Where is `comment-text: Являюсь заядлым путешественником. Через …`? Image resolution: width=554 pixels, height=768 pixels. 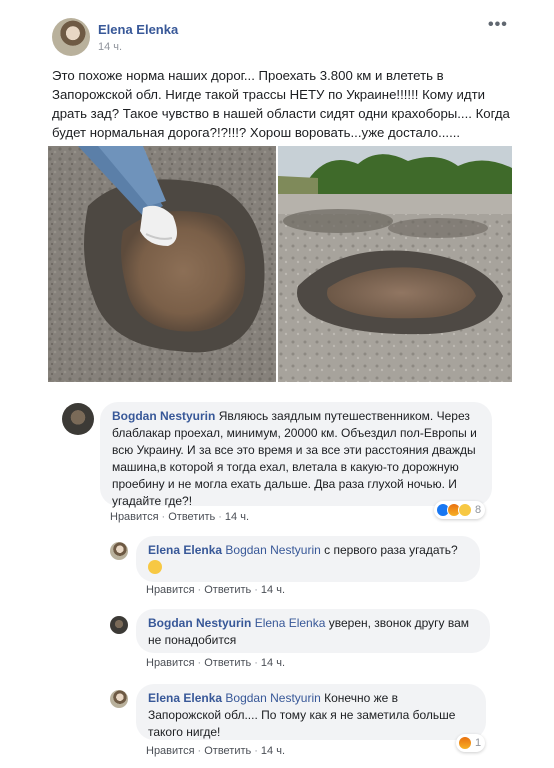 comment-text: Являюсь заядлым путешественником. Через … is located at coordinates (294, 458).